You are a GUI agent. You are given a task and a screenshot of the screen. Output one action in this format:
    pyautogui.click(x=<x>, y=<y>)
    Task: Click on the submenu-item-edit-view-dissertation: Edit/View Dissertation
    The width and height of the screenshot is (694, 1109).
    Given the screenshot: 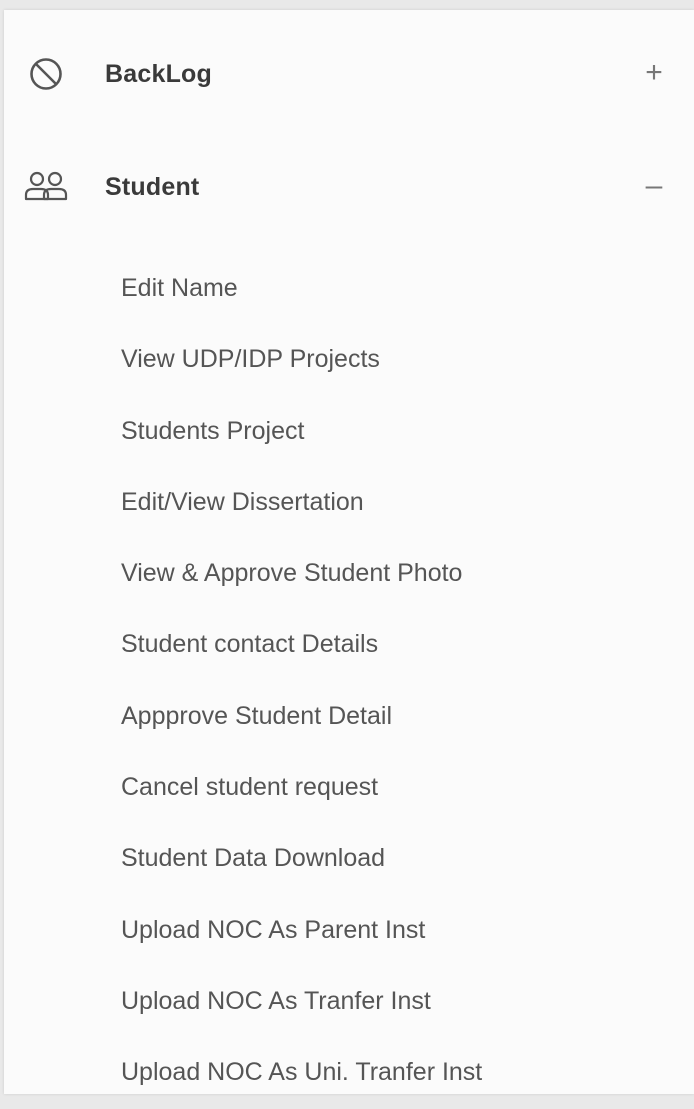 What is the action you would take?
    pyautogui.click(x=349, y=502)
    